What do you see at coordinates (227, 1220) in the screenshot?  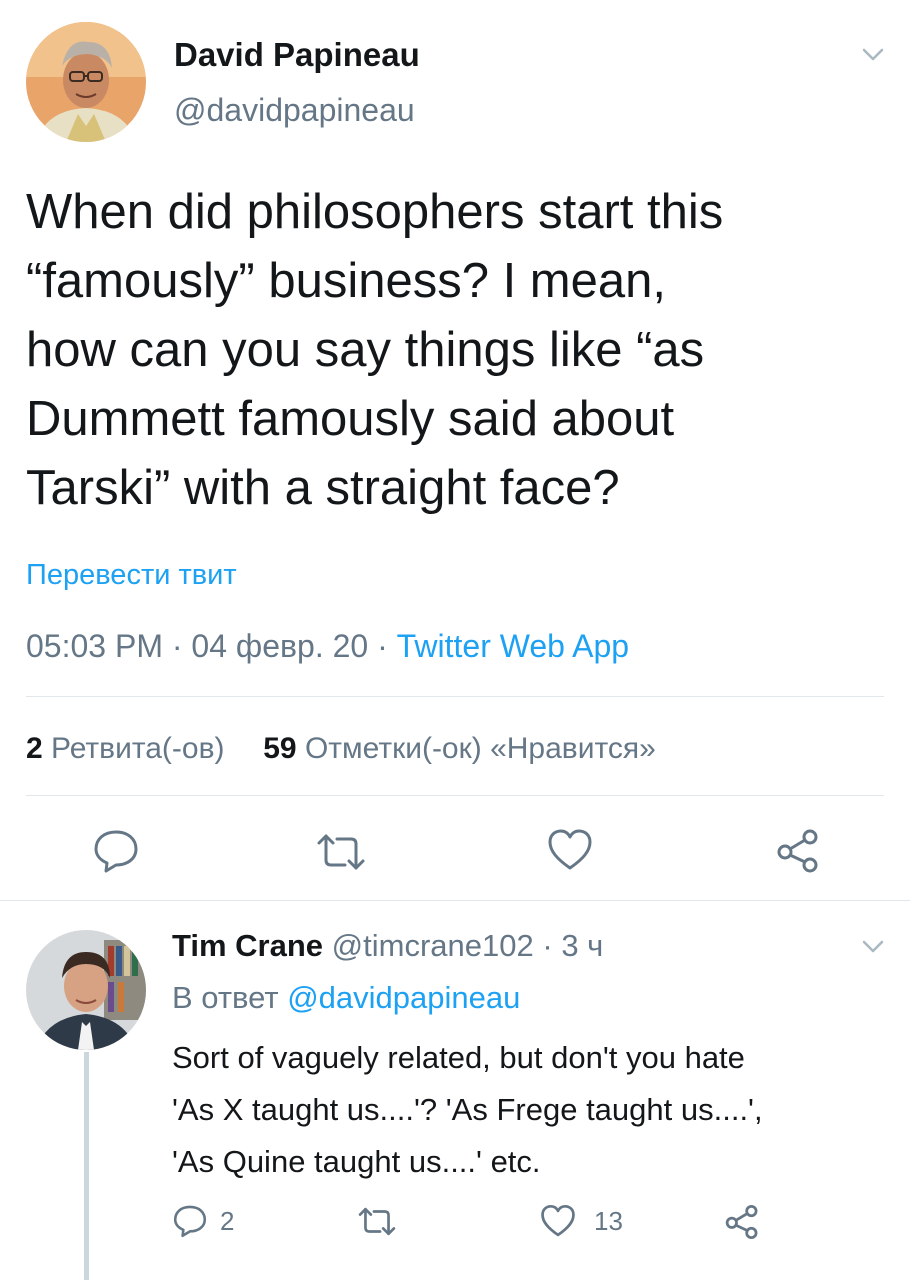 I see `reply-count: 2` at bounding box center [227, 1220].